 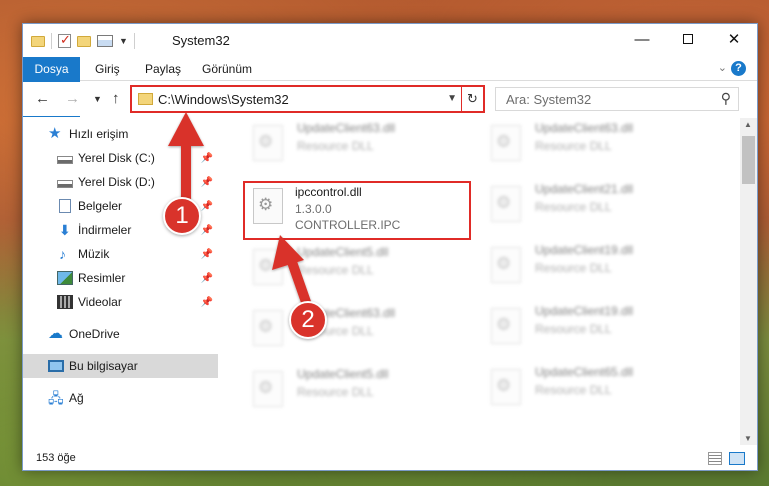 What do you see at coordinates (182, 216) in the screenshot?
I see `step-1-badge: 1` at bounding box center [182, 216].